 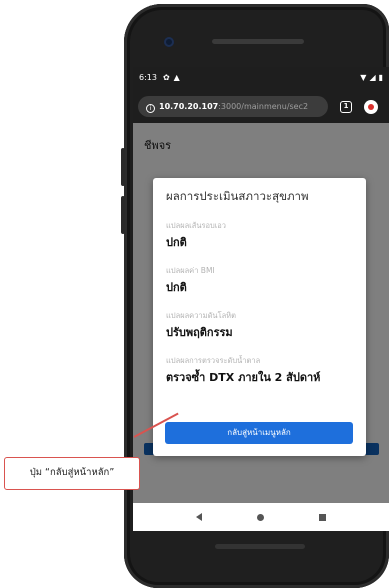 What do you see at coordinates (190, 270) in the screenshot?
I see `bmi-label: แปลผลค่า BMI` at bounding box center [190, 270].